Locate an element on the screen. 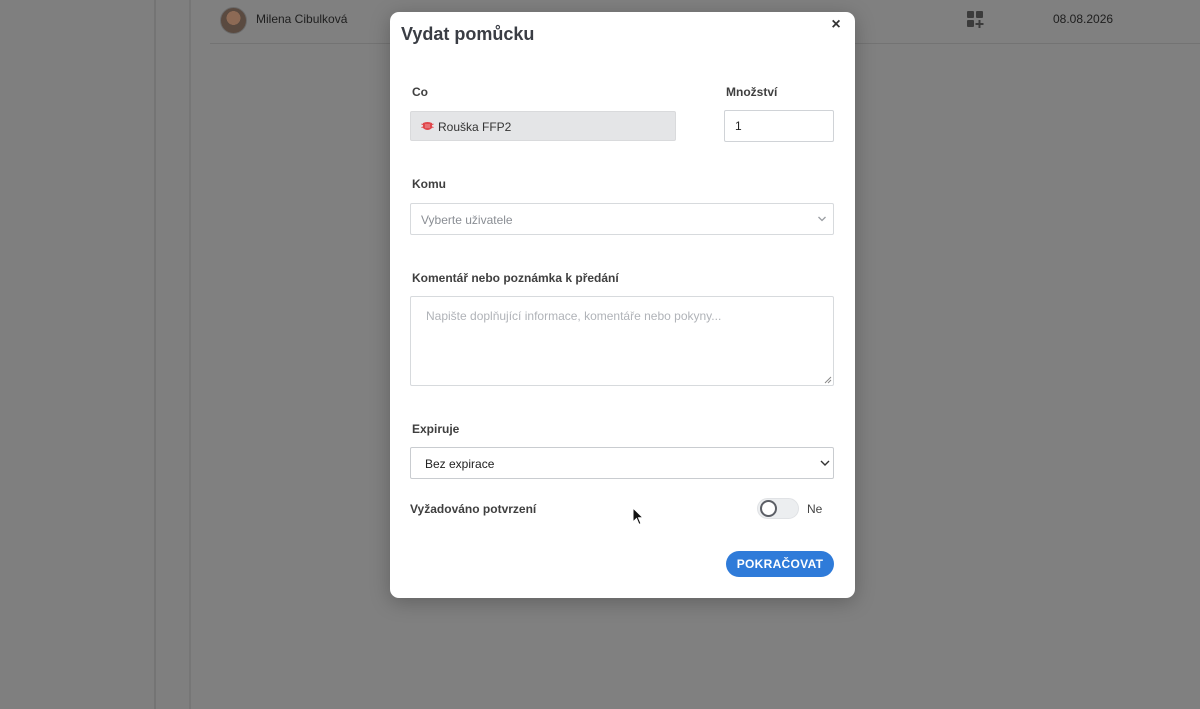 This screenshot has height=709, width=1200. recipient-label: Komu is located at coordinates (429, 184).